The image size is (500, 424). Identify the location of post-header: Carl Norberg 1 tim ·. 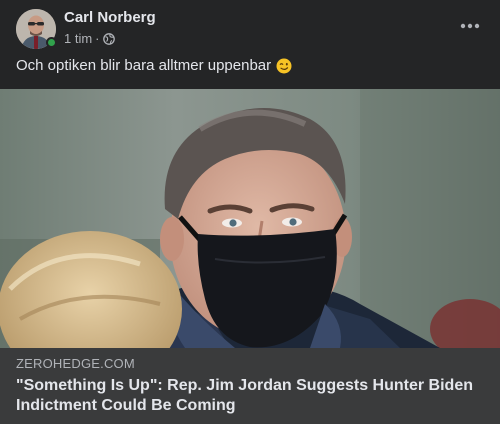
(250, 26).